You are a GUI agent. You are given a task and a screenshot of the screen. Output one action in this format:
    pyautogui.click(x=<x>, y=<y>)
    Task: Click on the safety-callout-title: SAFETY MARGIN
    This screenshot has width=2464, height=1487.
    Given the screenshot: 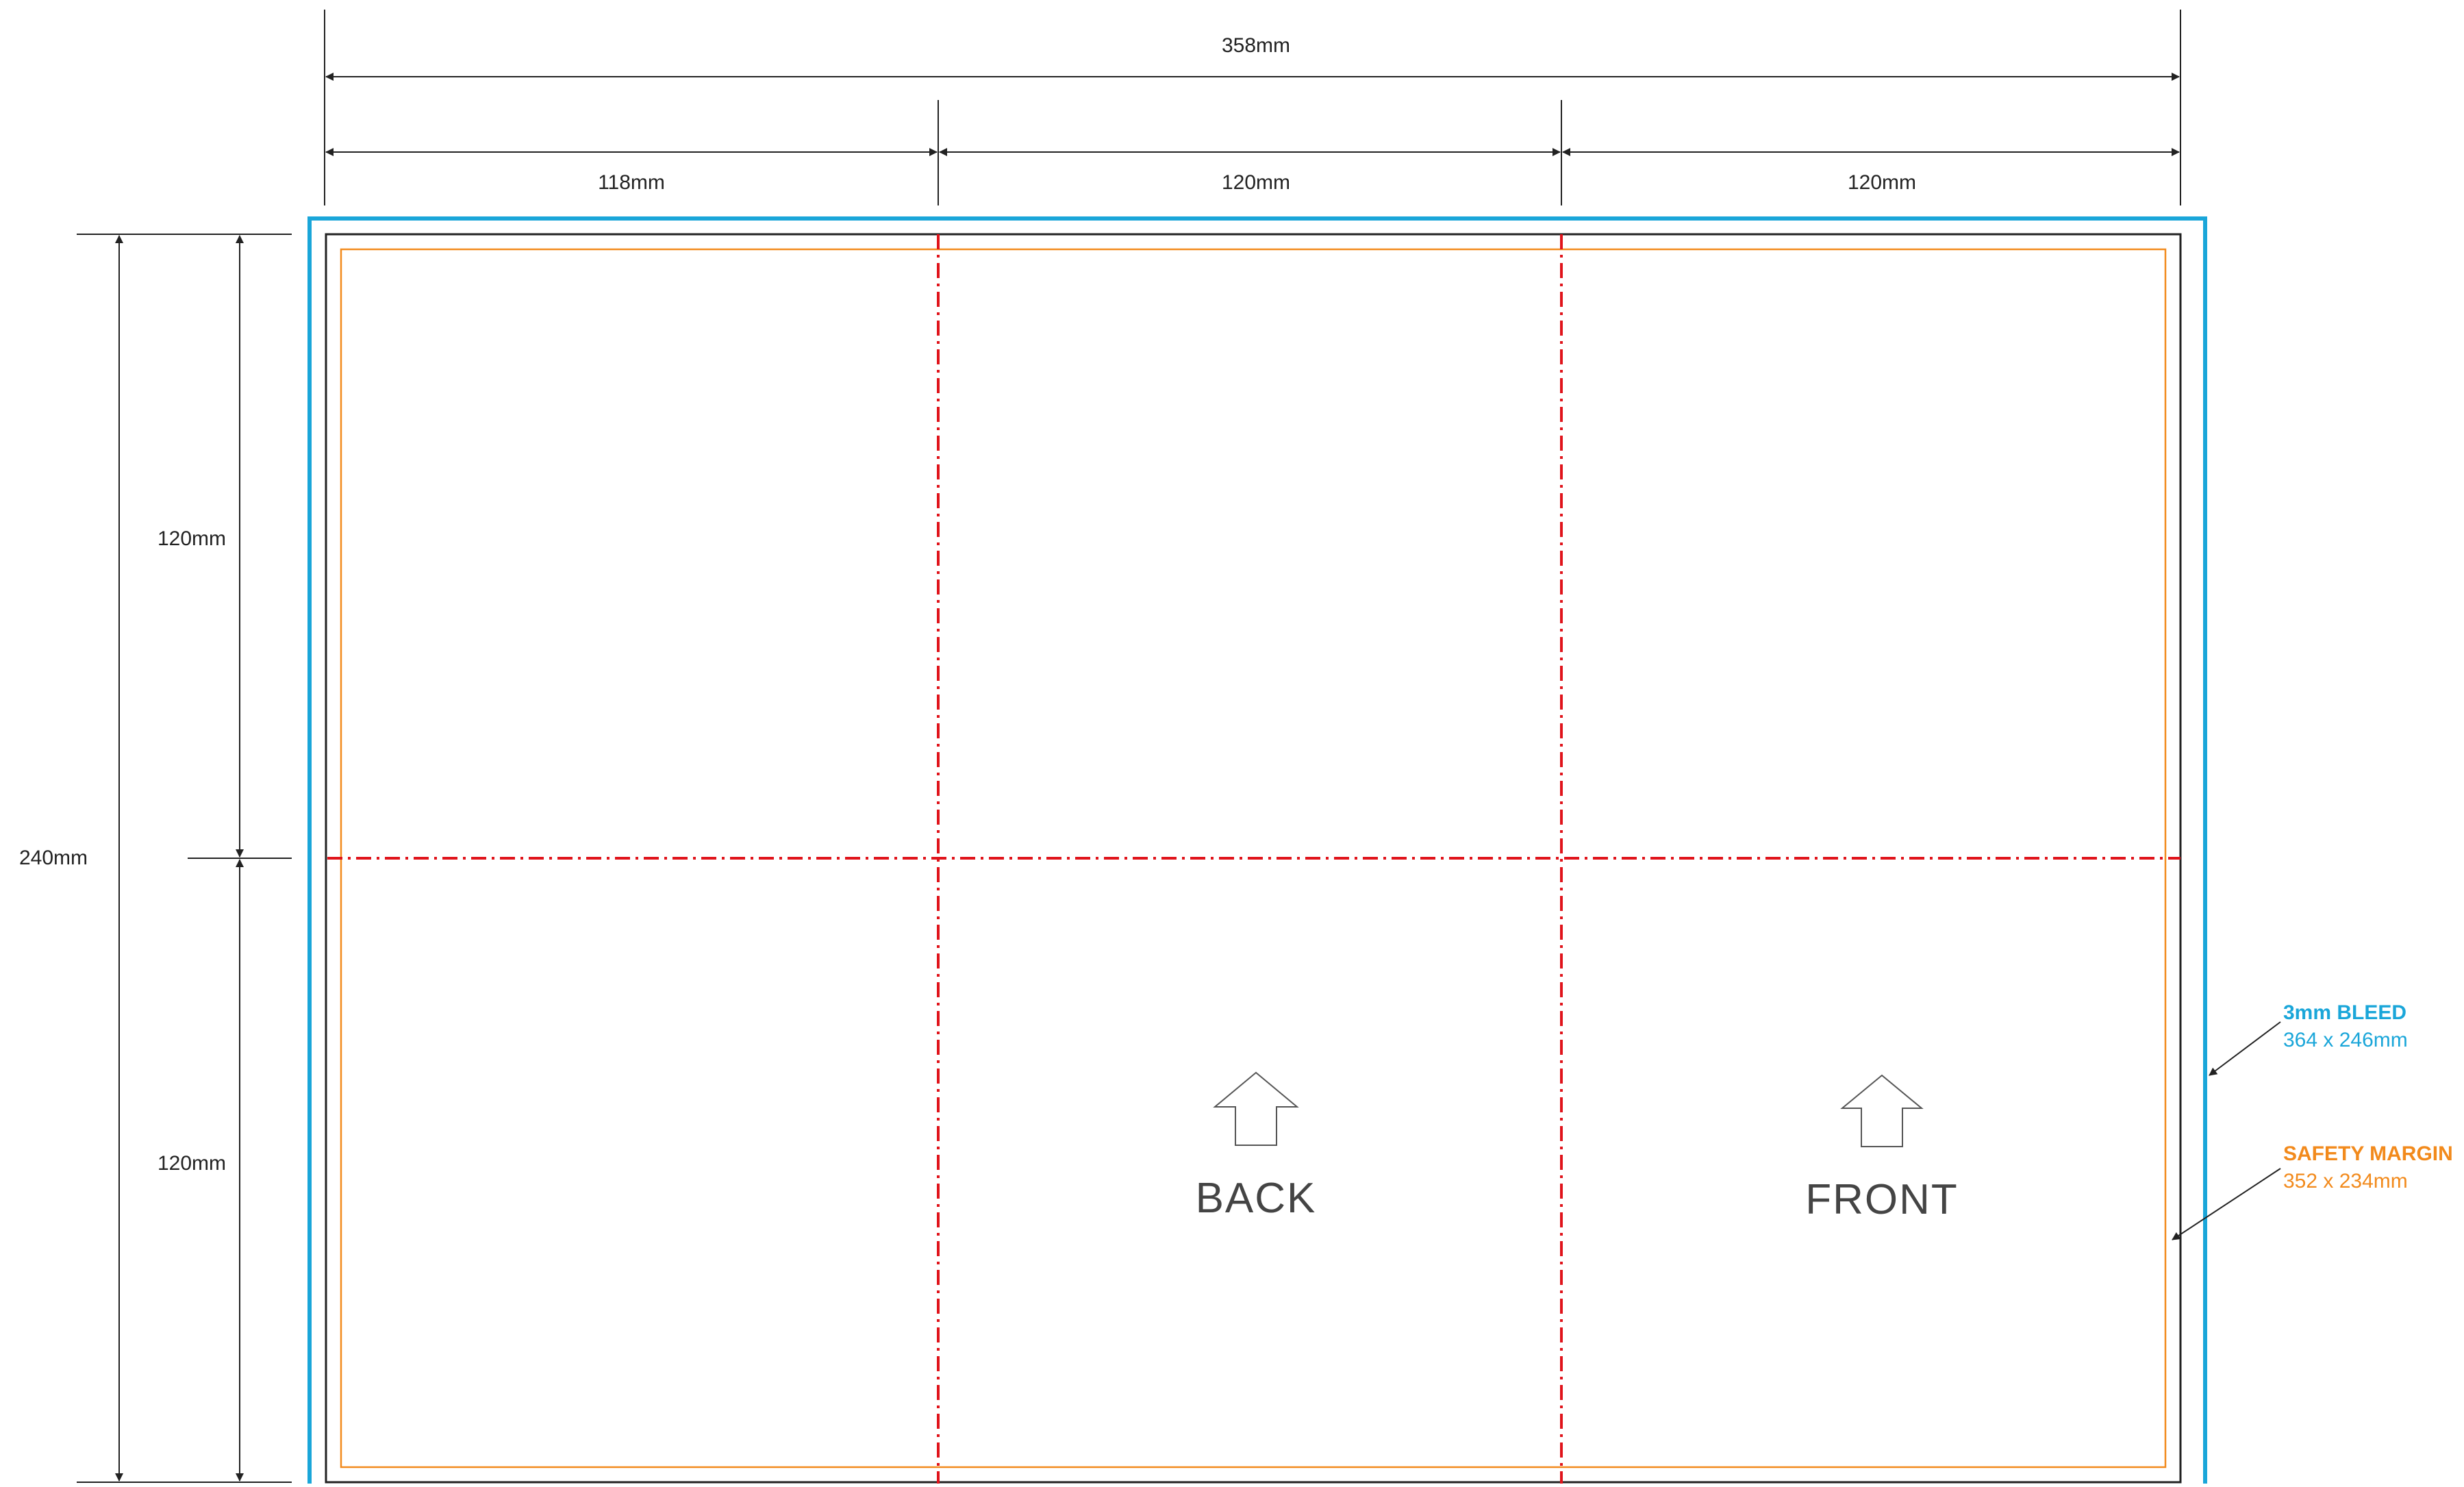 What is the action you would take?
    pyautogui.click(x=2368, y=1153)
    